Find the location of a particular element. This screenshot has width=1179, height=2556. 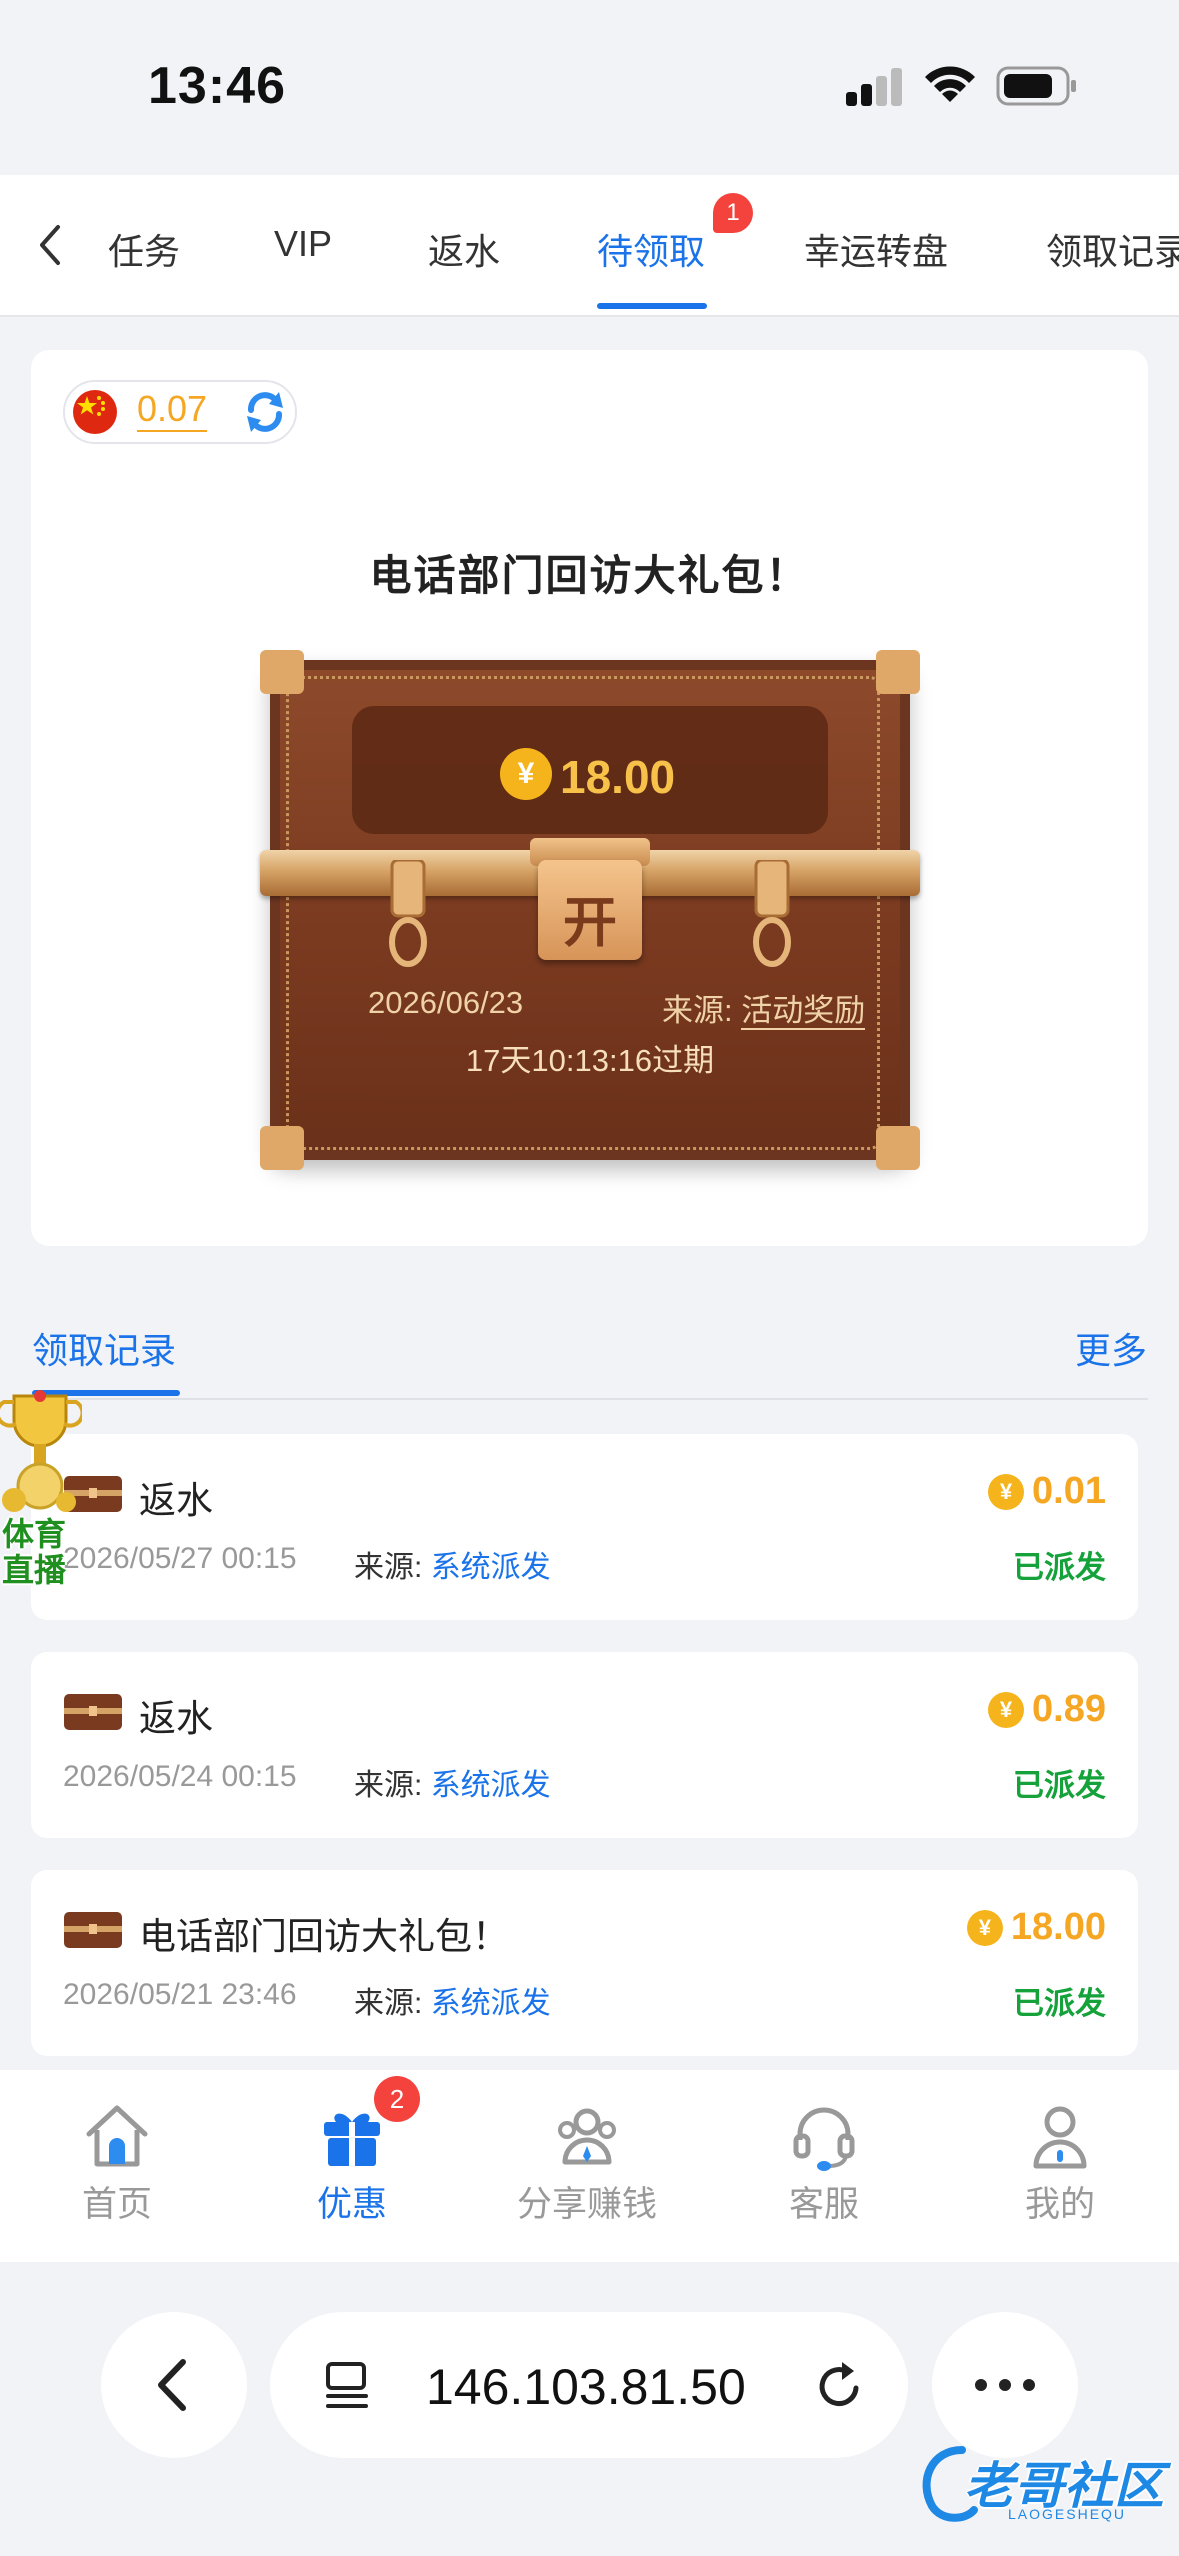

trophy-icon is located at coordinates (42, 1451).